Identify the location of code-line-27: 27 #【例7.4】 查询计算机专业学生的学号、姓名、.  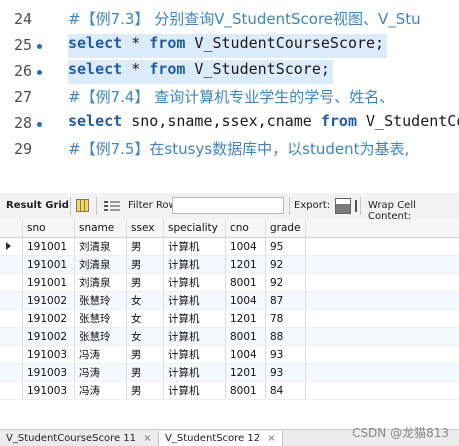
(229, 98).